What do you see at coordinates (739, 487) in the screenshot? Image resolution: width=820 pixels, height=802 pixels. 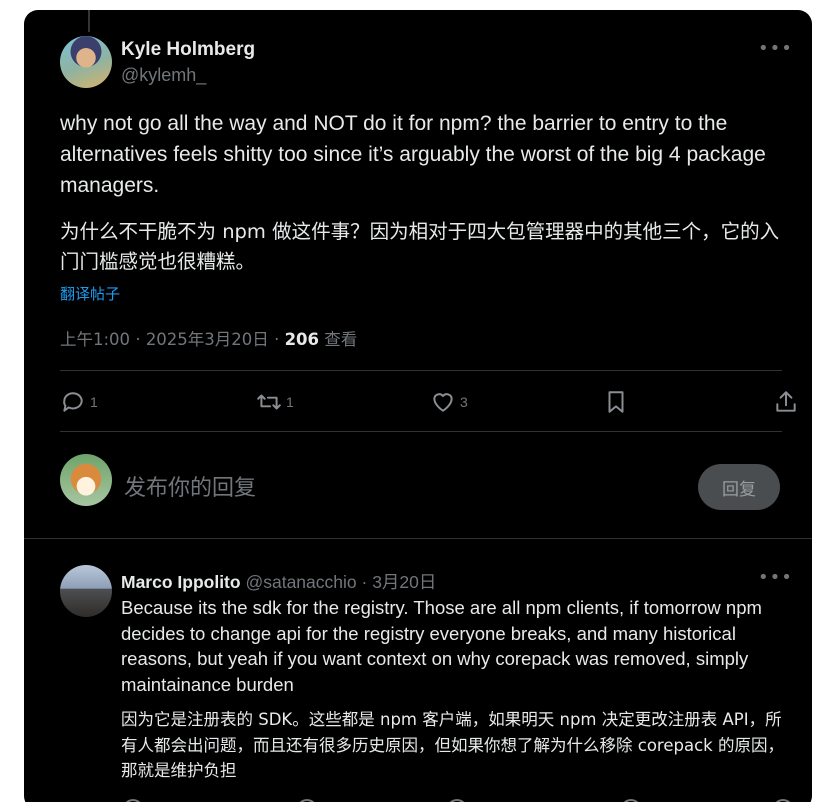 I see `reply-button: 回复` at bounding box center [739, 487].